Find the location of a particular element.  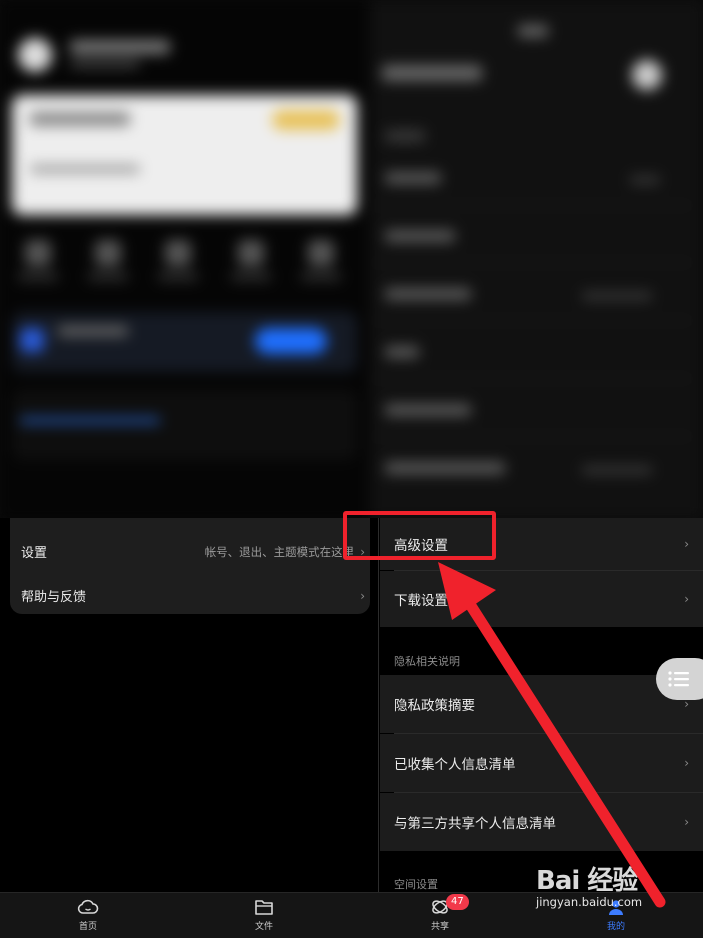

help-feedback-label: 帮助与反馈 is located at coordinates (54, 597).